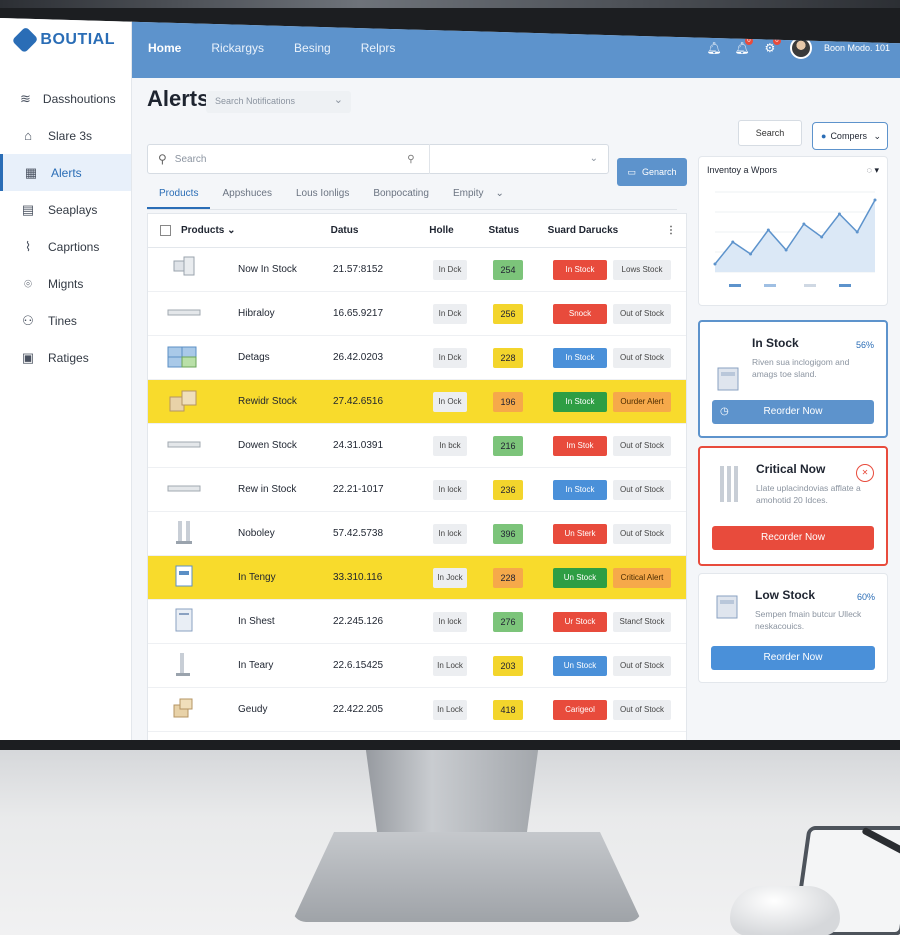 The height and width of the screenshot is (935, 900). I want to click on topnav-item: Rickargys, so click(237, 48).